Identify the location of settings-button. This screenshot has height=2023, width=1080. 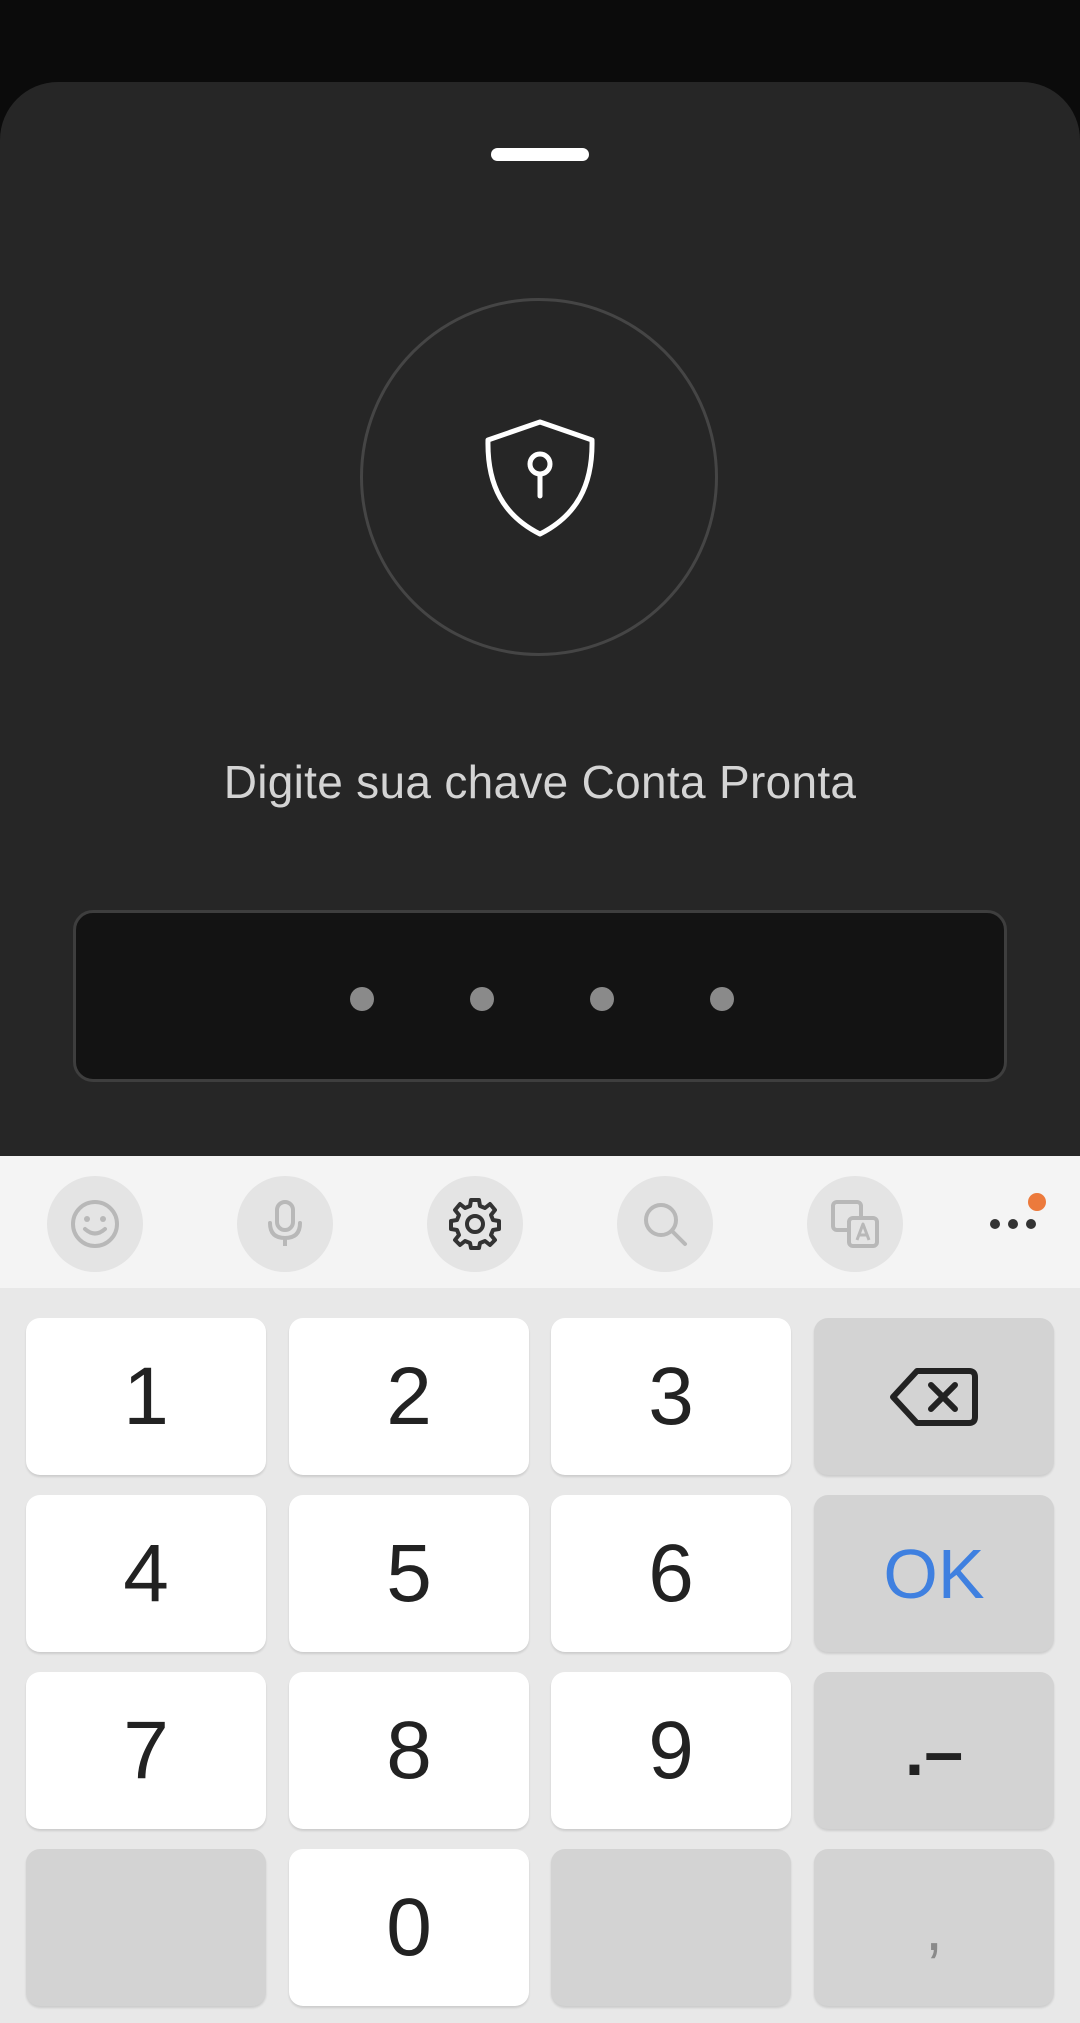
(475, 1224).